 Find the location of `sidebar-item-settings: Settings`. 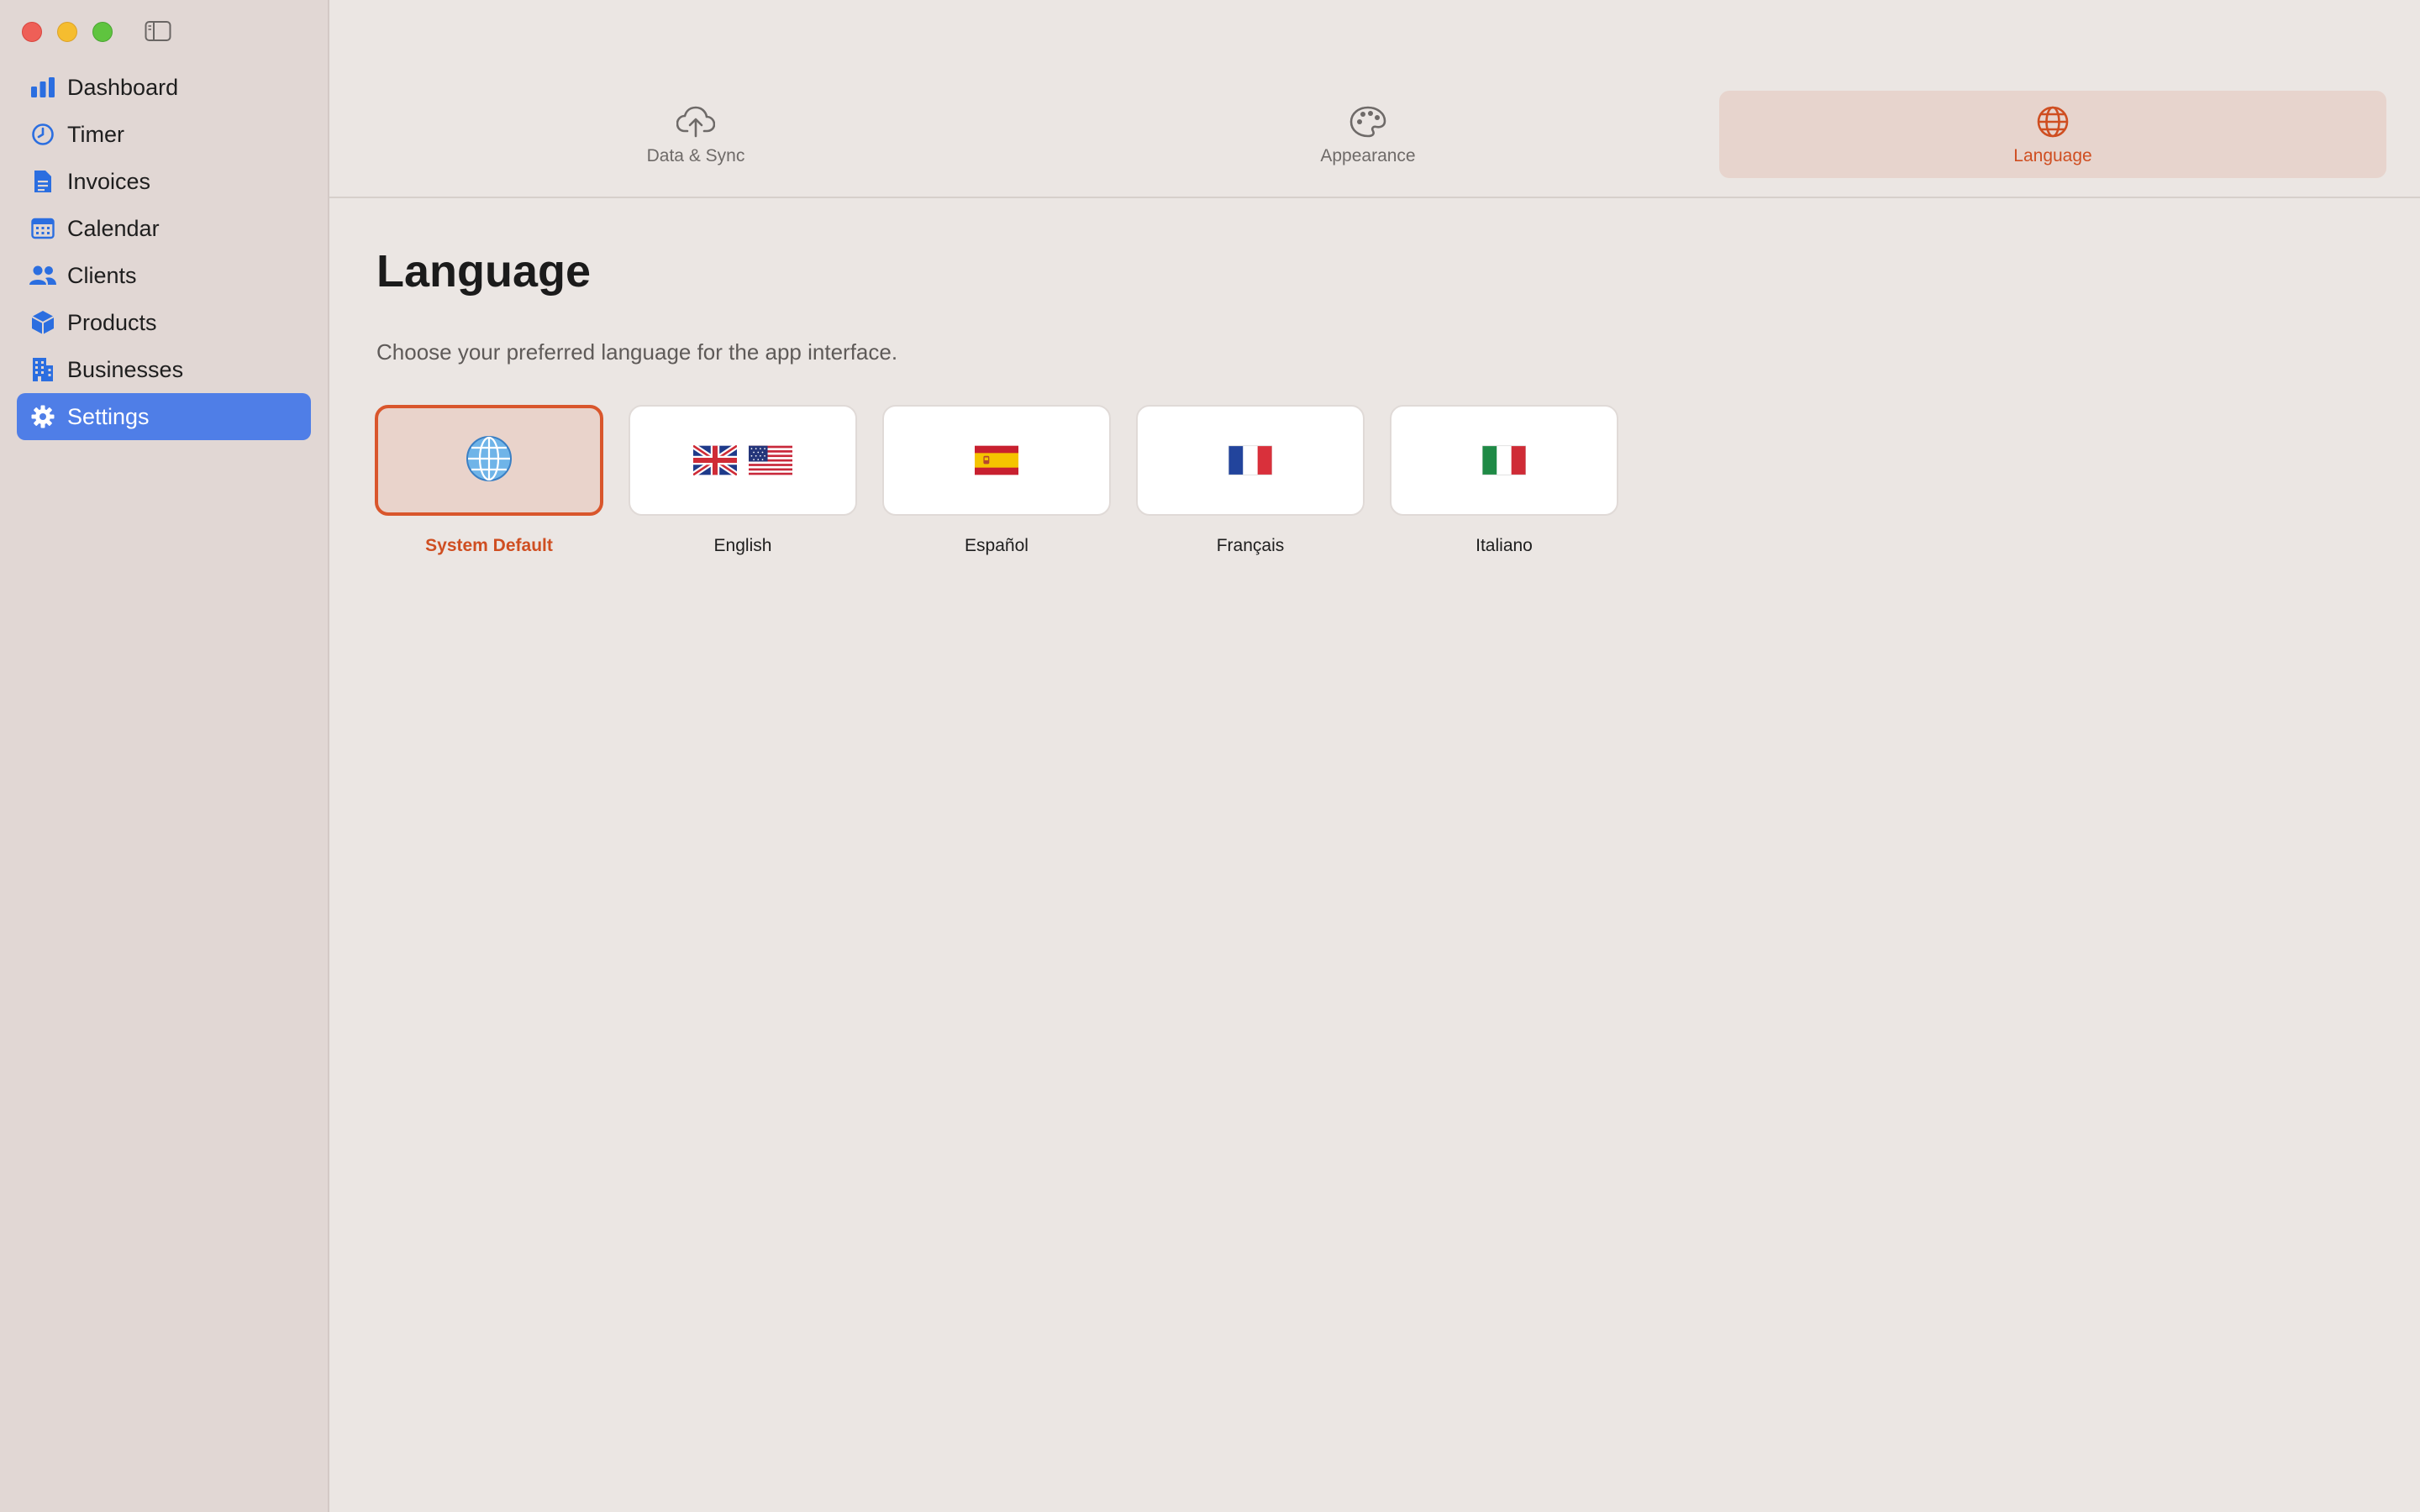

sidebar-item-settings: Settings is located at coordinates (164, 416).